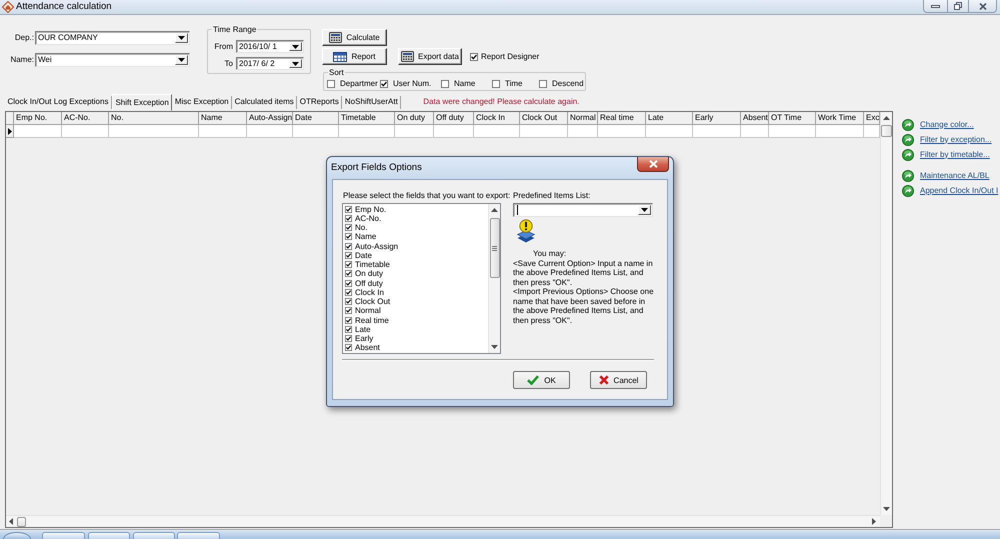 Image resolution: width=1000 pixels, height=539 pixels. What do you see at coordinates (270, 46) in the screenshot?
I see `date-dropdown: 2016/10/ 1` at bounding box center [270, 46].